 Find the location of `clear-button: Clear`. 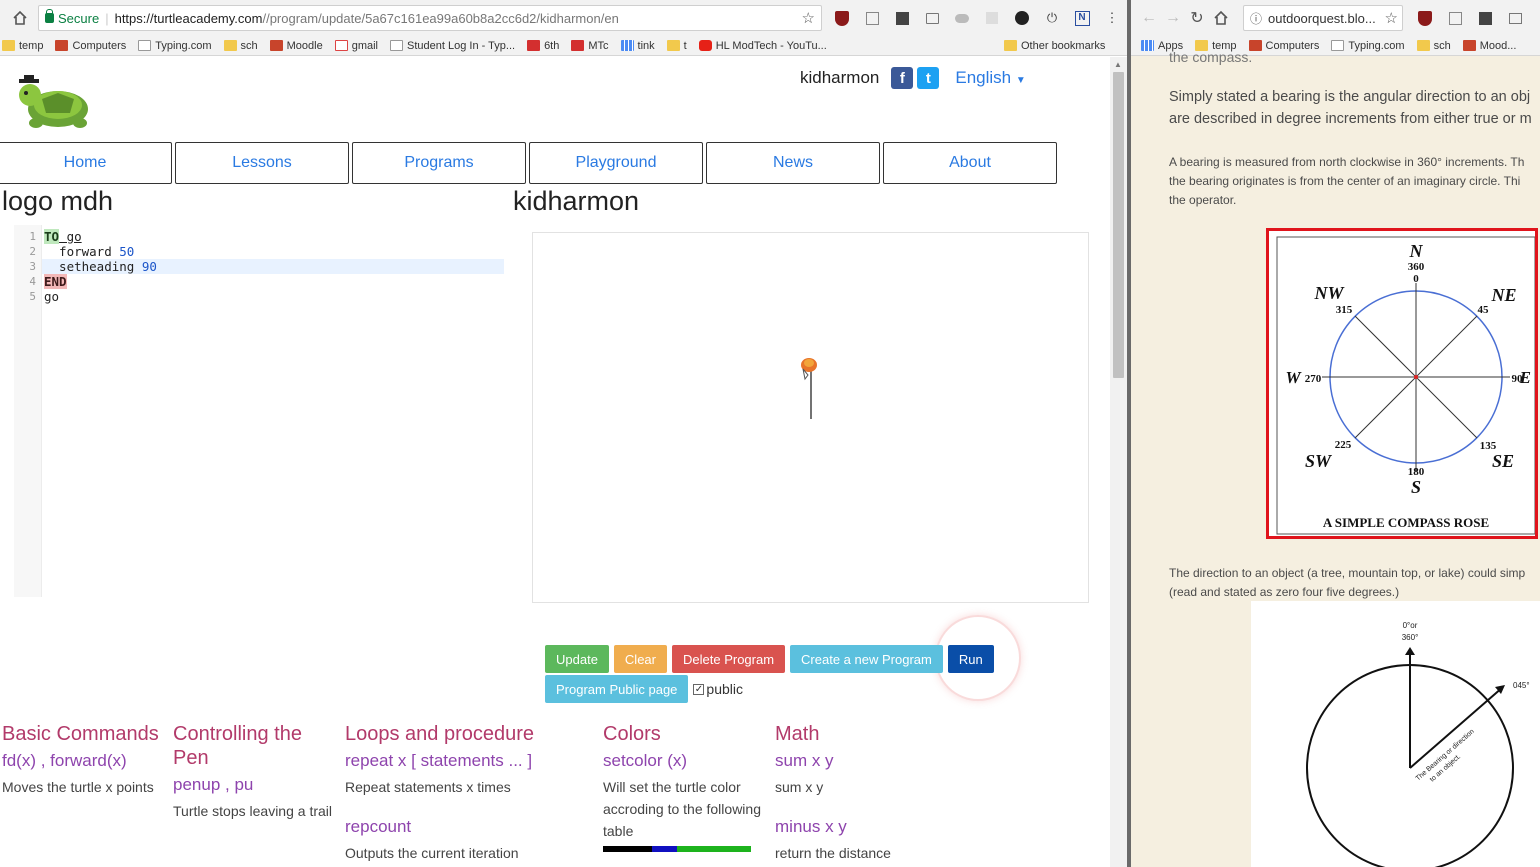

clear-button: Clear is located at coordinates (640, 659).